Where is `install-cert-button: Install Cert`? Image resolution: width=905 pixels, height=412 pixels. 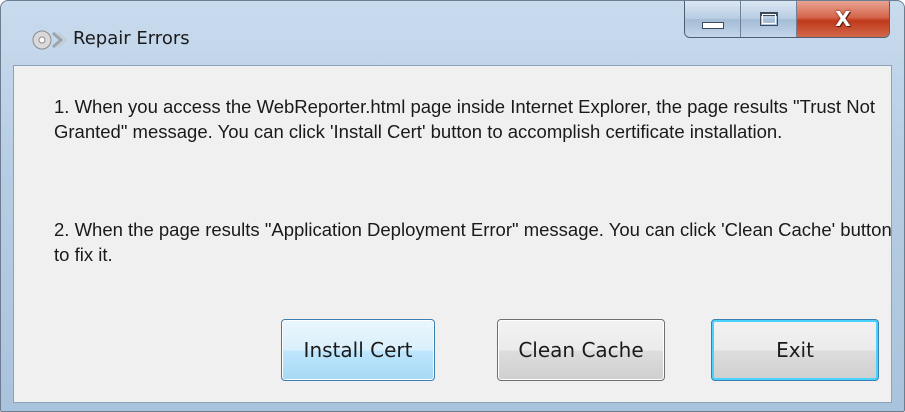
install-cert-button: Install Cert is located at coordinates (358, 350).